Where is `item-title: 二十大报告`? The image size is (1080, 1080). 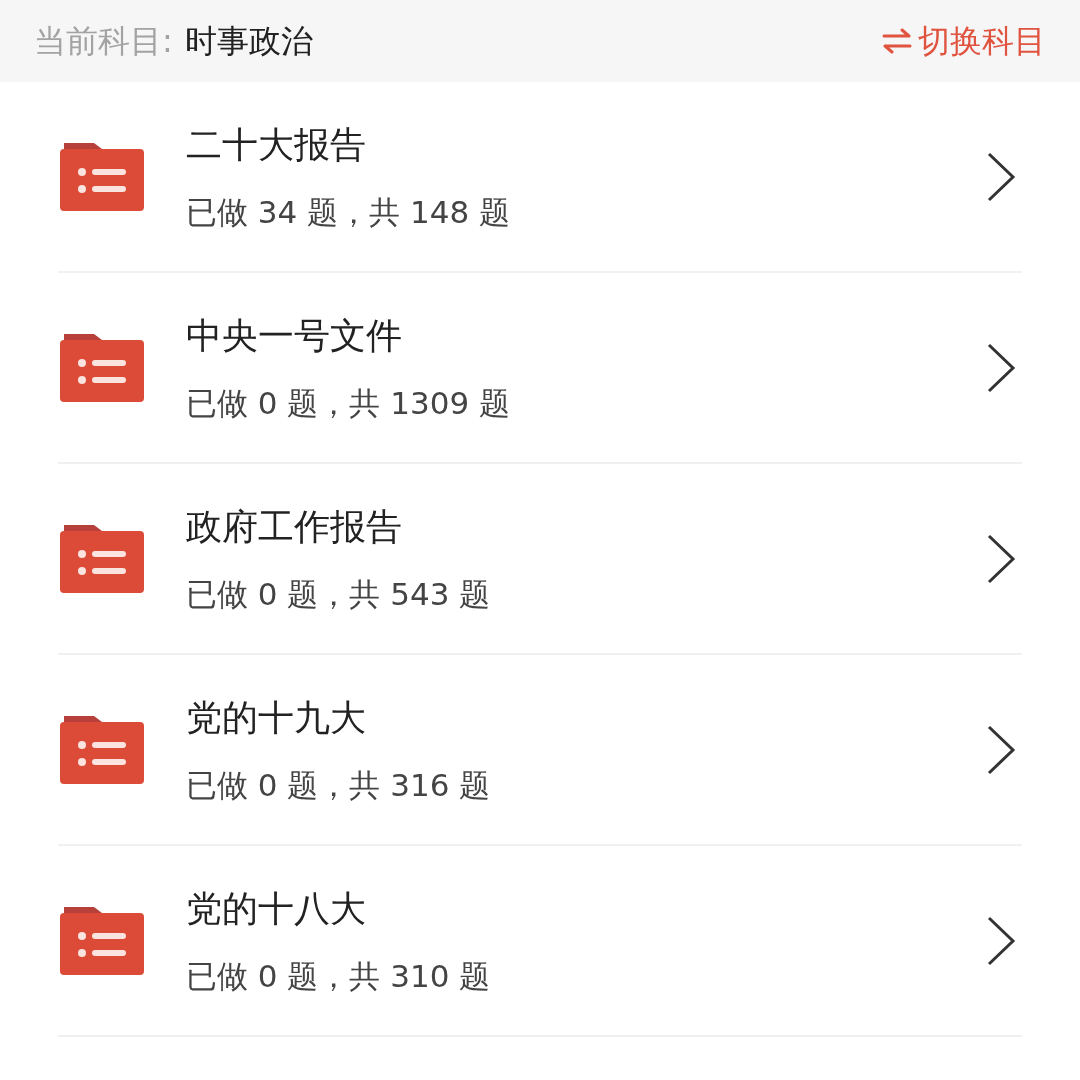
item-title: 二十大报告 is located at coordinates (276, 144).